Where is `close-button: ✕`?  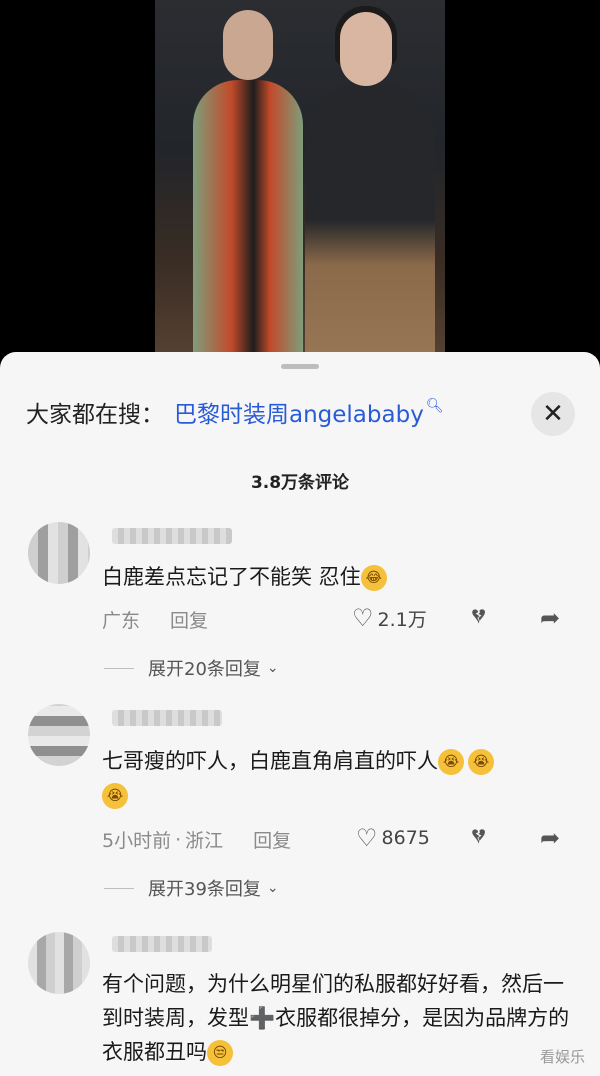
close-button: ✕ is located at coordinates (553, 414).